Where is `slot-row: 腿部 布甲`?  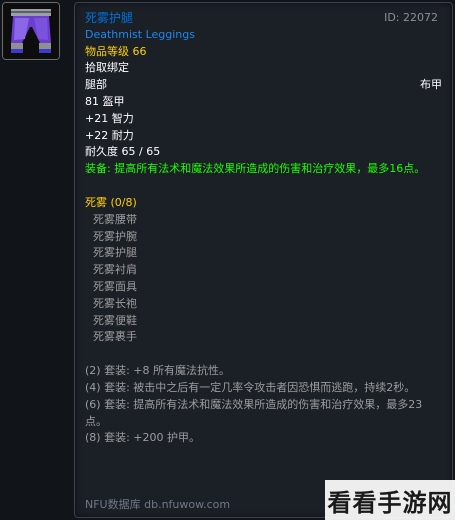
slot-row: 腿部 布甲 is located at coordinates (263, 85).